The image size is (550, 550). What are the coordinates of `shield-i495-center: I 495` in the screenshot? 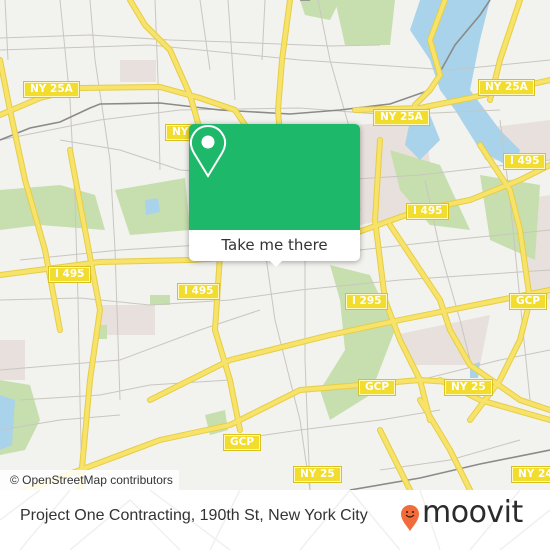 It's located at (427, 211).